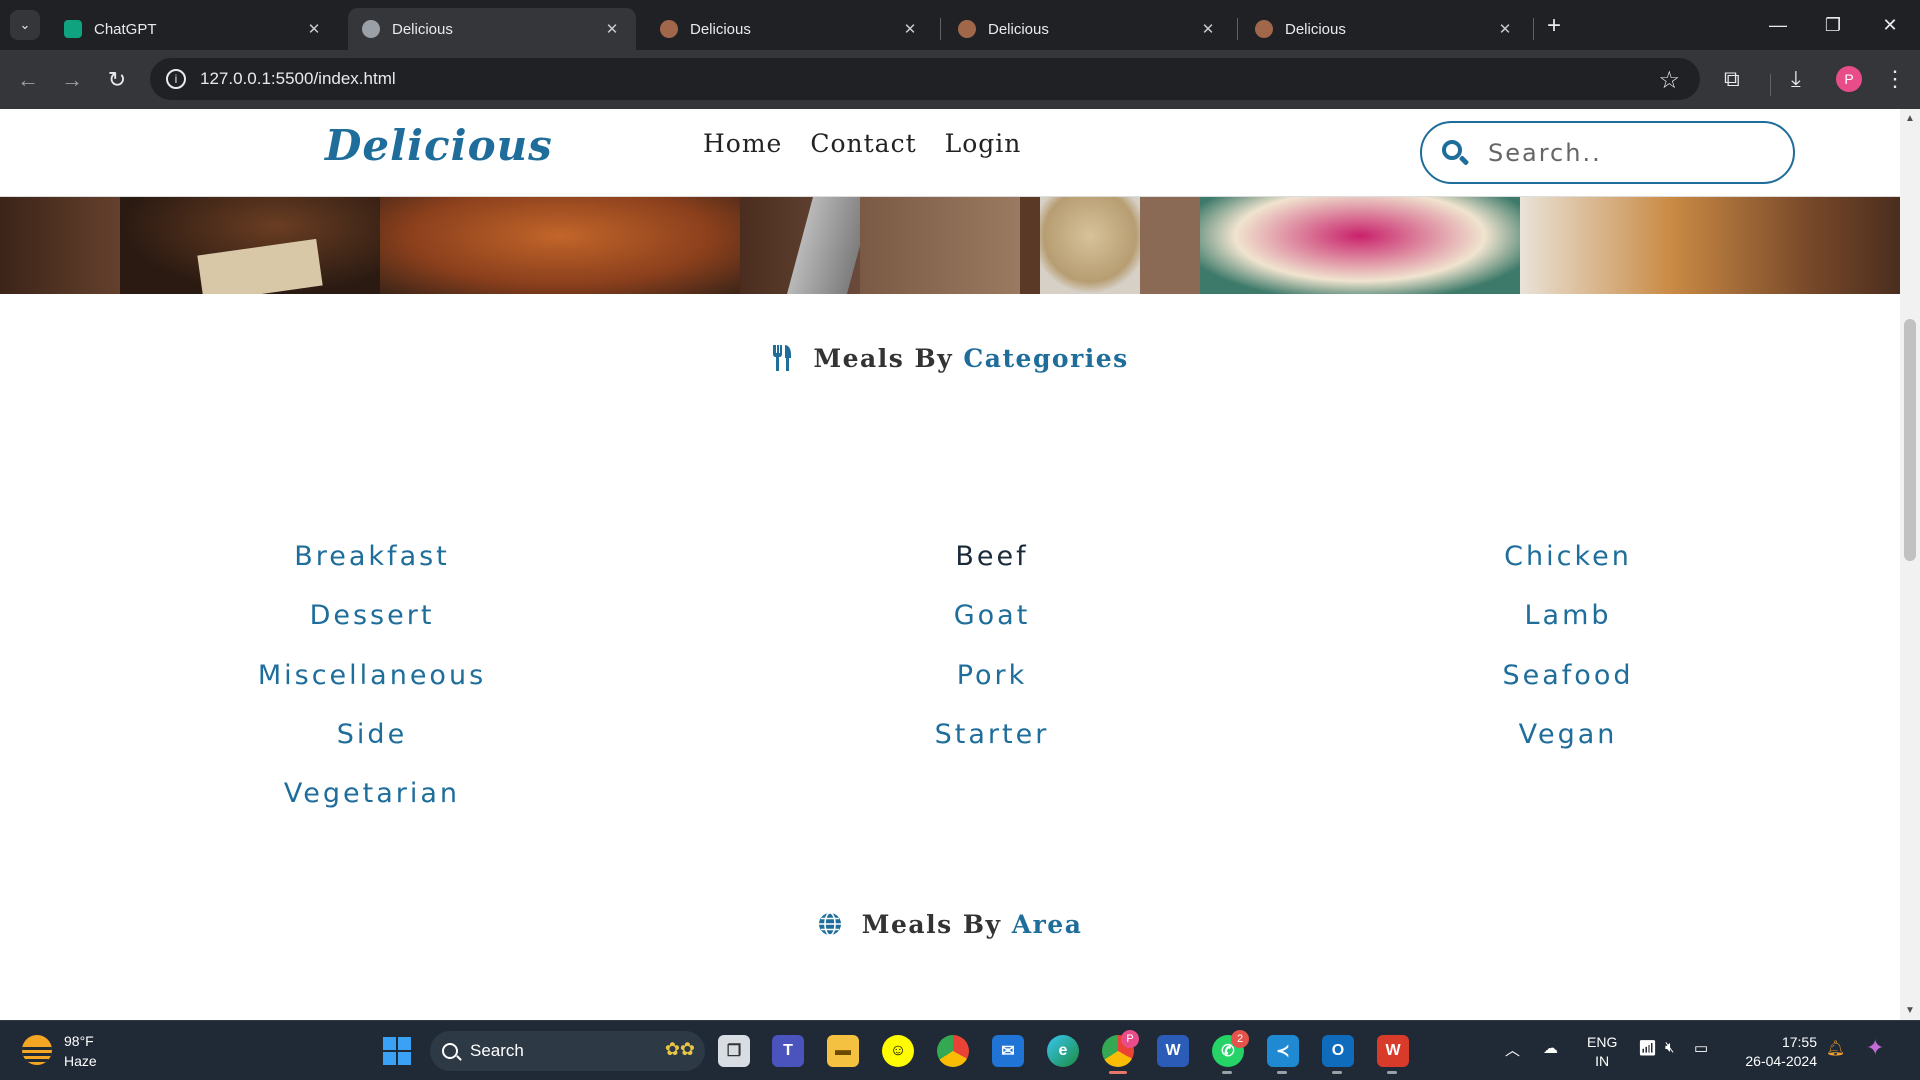 The width and height of the screenshot is (1920, 1080). I want to click on search-highlight-icon: ✿✿, so click(679, 1049).